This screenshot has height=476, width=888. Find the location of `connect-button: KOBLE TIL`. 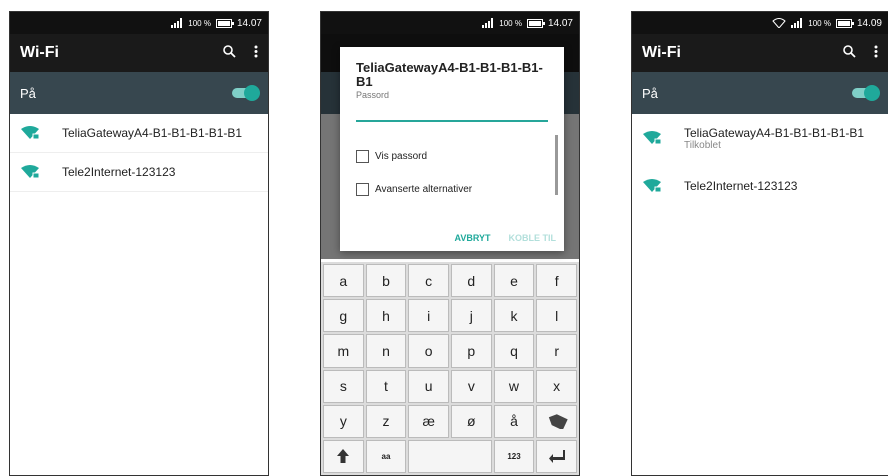

connect-button: KOBLE TIL is located at coordinates (533, 238).